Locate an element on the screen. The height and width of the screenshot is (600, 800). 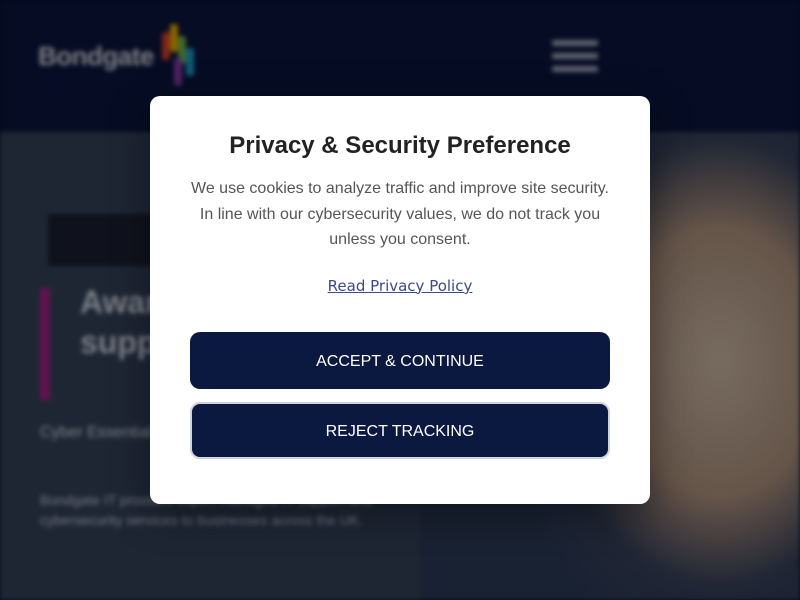
privacy-policy-link: Read Privacy Policy is located at coordinates (400, 286).